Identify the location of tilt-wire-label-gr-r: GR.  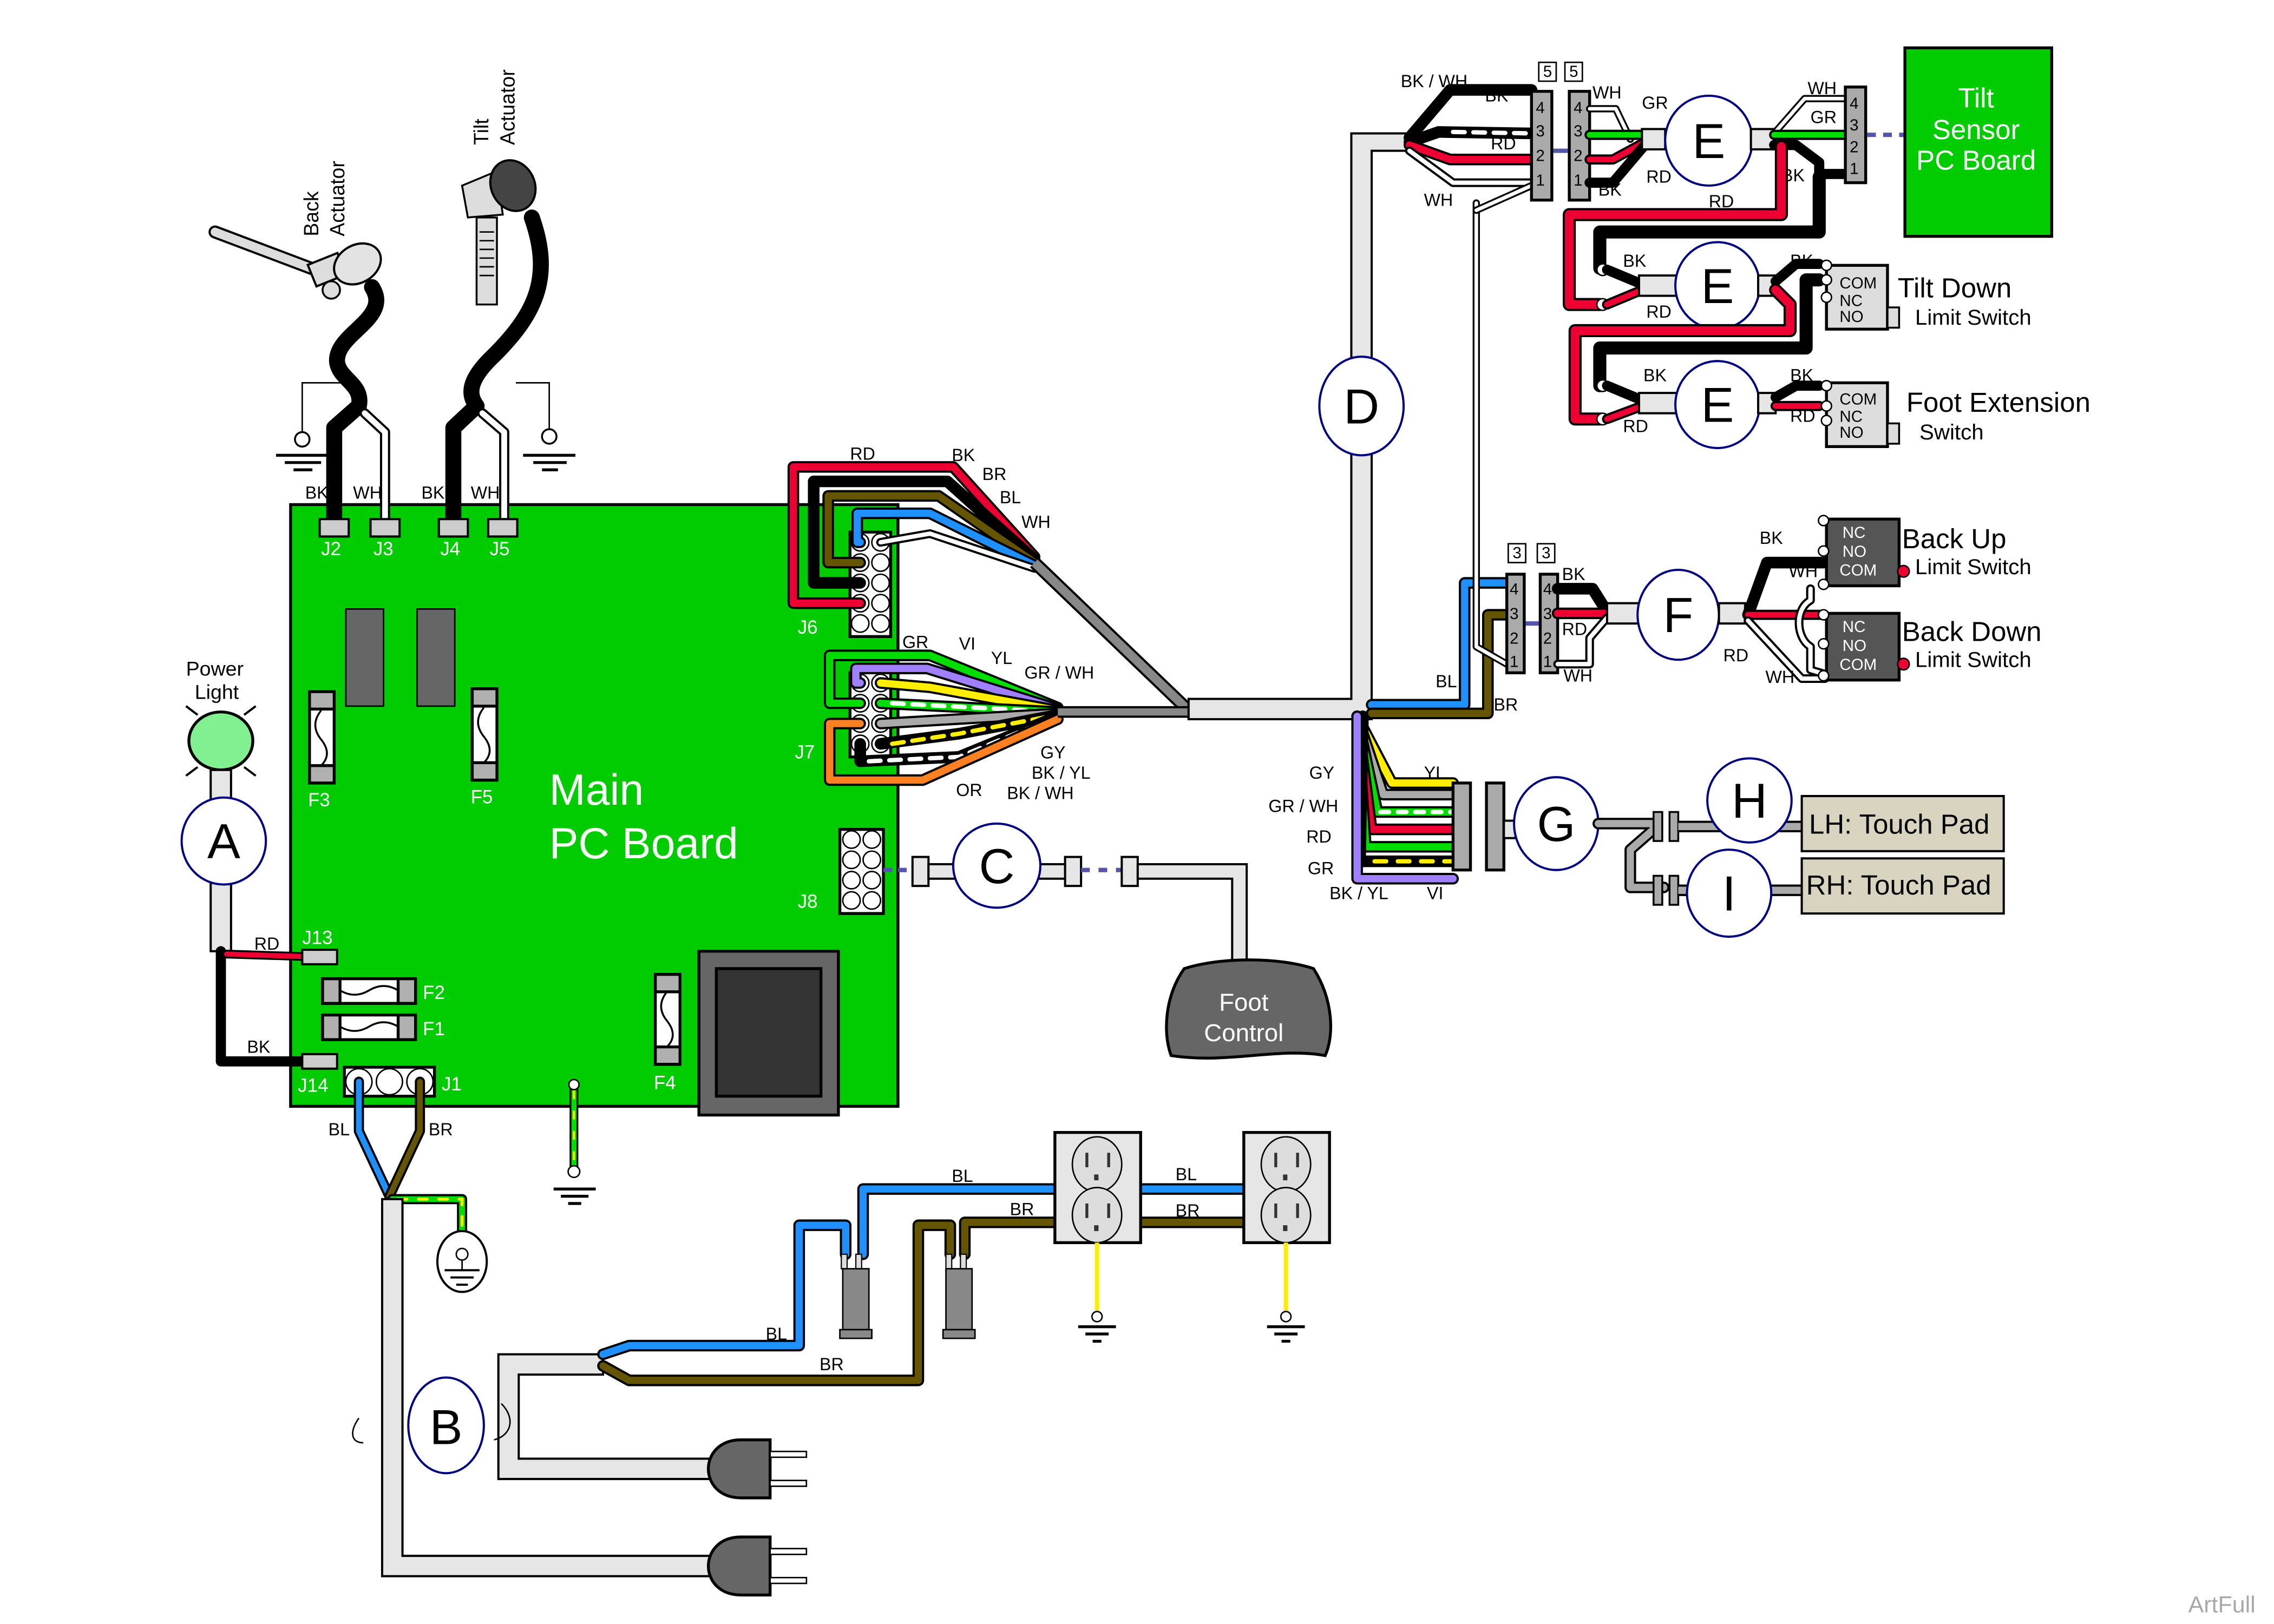
(1655, 103).